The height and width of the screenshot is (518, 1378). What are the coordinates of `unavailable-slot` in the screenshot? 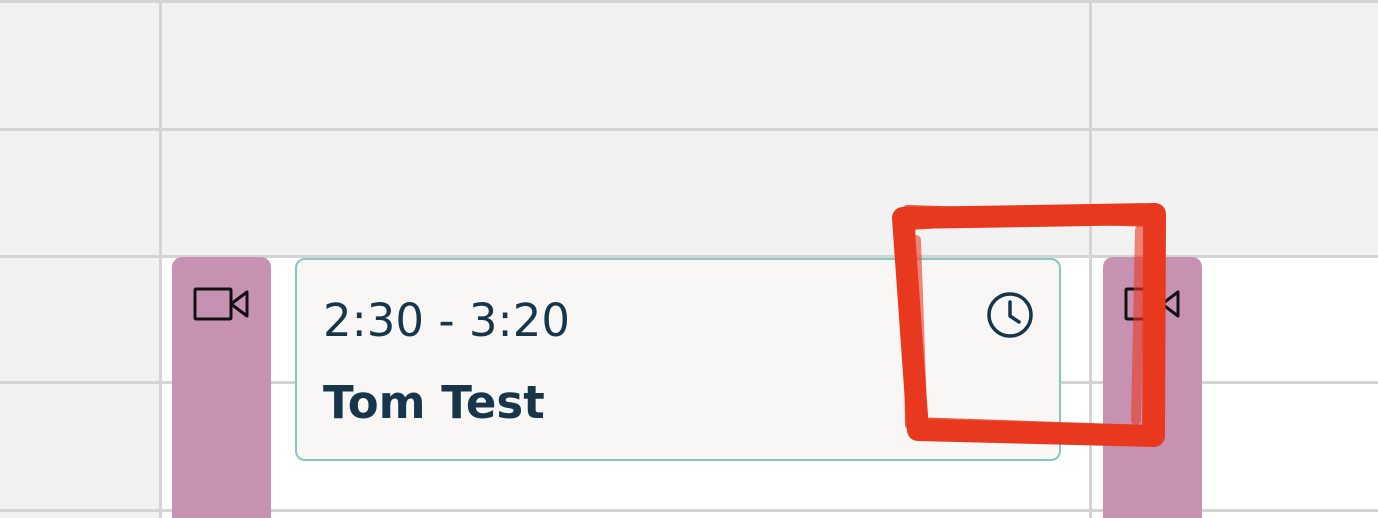 It's located at (81, 387).